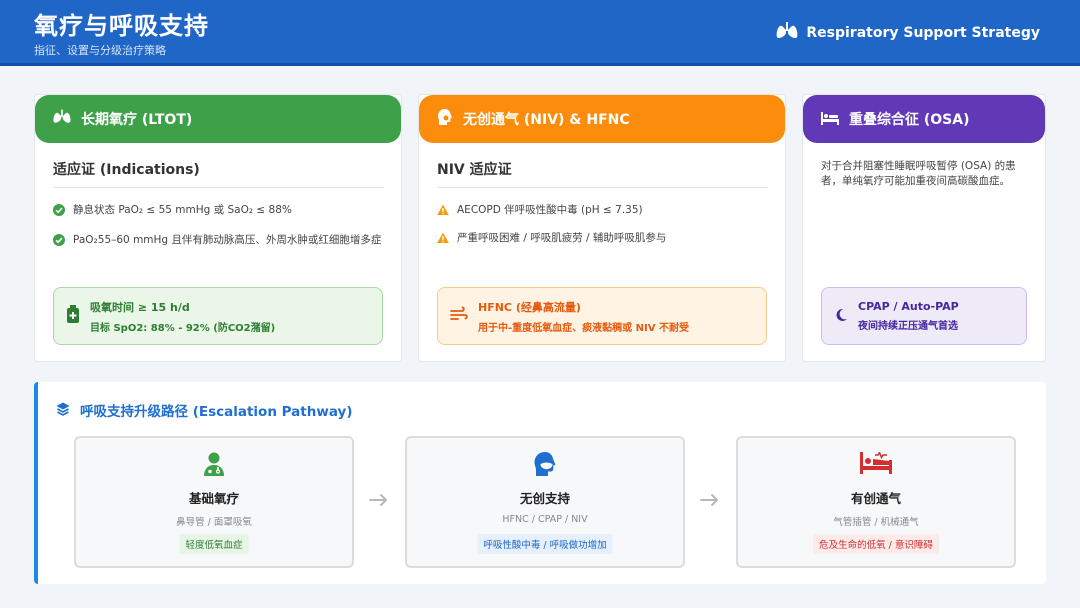  What do you see at coordinates (545, 519) in the screenshot?
I see `step-desc: HFNC / CPAP / NIV` at bounding box center [545, 519].